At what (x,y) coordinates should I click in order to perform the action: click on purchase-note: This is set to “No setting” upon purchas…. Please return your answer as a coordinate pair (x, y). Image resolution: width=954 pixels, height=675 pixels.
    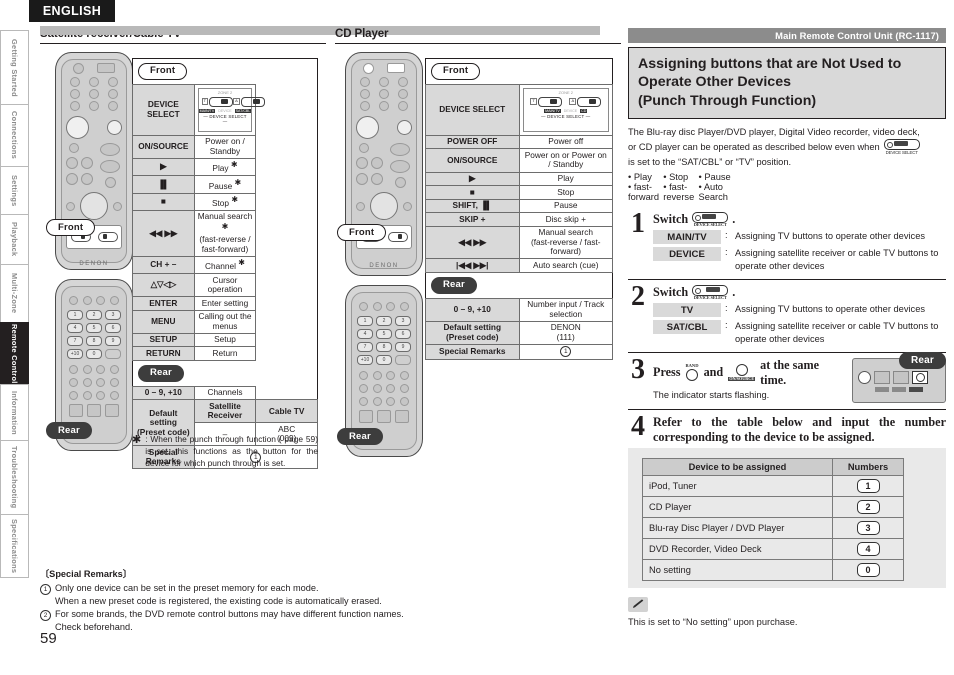
    Looking at the image, I should click on (713, 621).